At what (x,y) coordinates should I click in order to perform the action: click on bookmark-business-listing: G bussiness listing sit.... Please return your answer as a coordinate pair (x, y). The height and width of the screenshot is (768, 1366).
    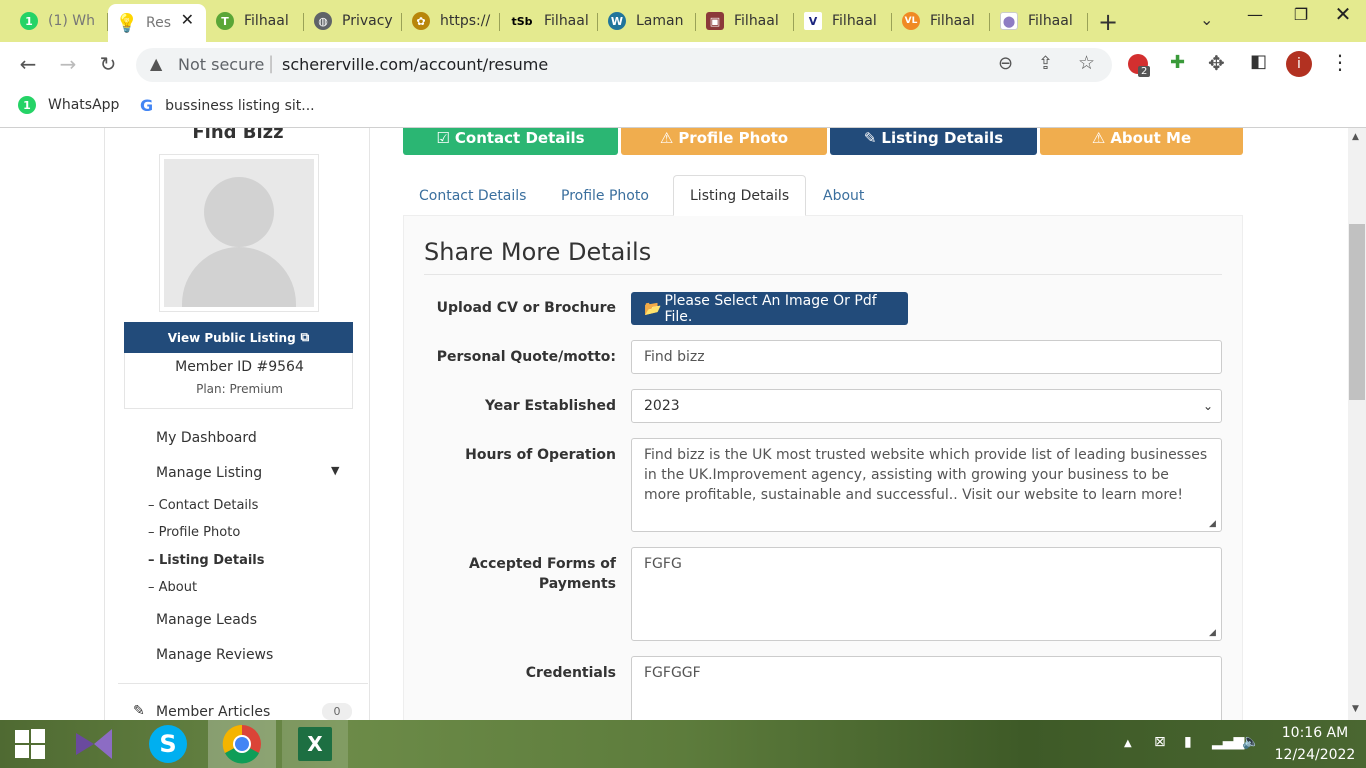
    Looking at the image, I should click on (227, 105).